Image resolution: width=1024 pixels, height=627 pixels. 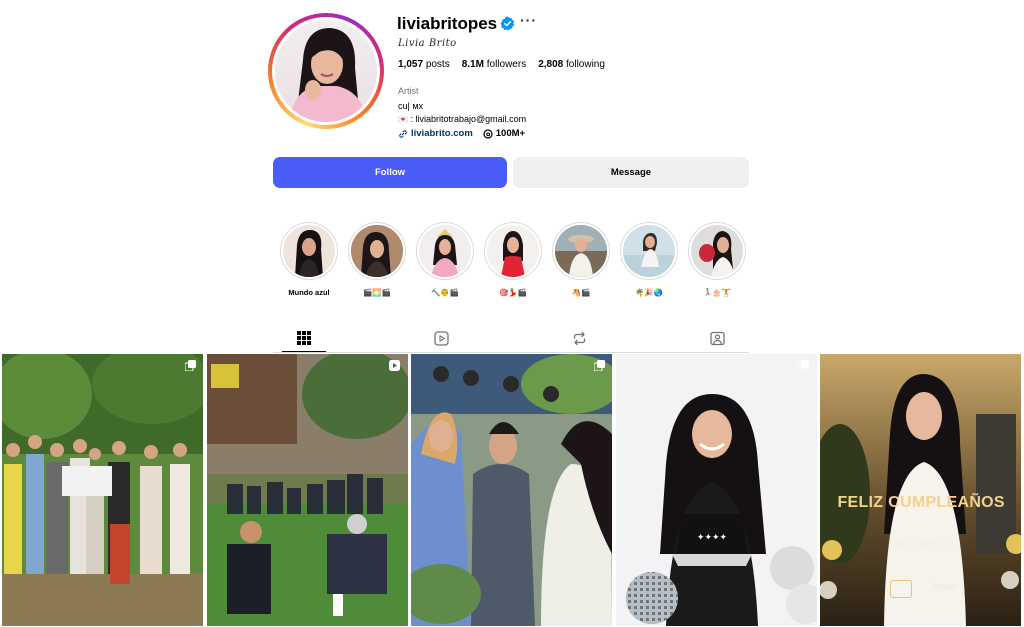 I want to click on threads-icon, so click(x=488, y=133).